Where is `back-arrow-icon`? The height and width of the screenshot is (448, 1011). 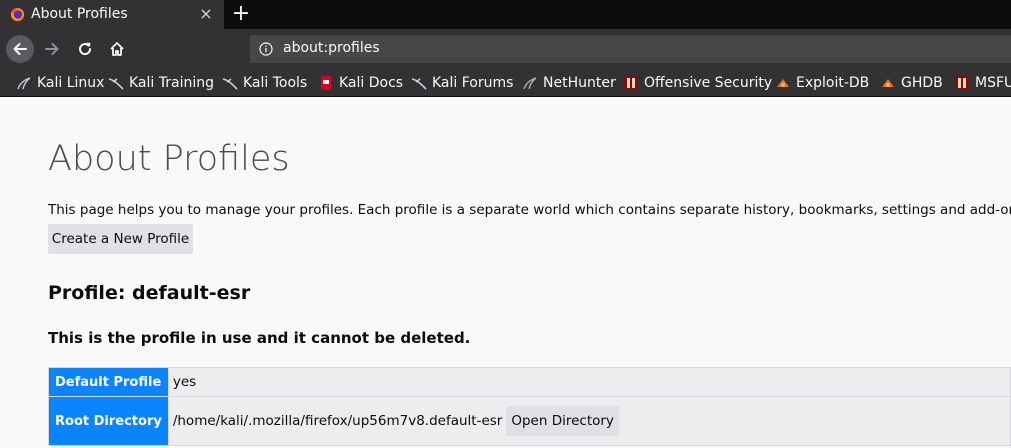
back-arrow-icon is located at coordinates (20, 49).